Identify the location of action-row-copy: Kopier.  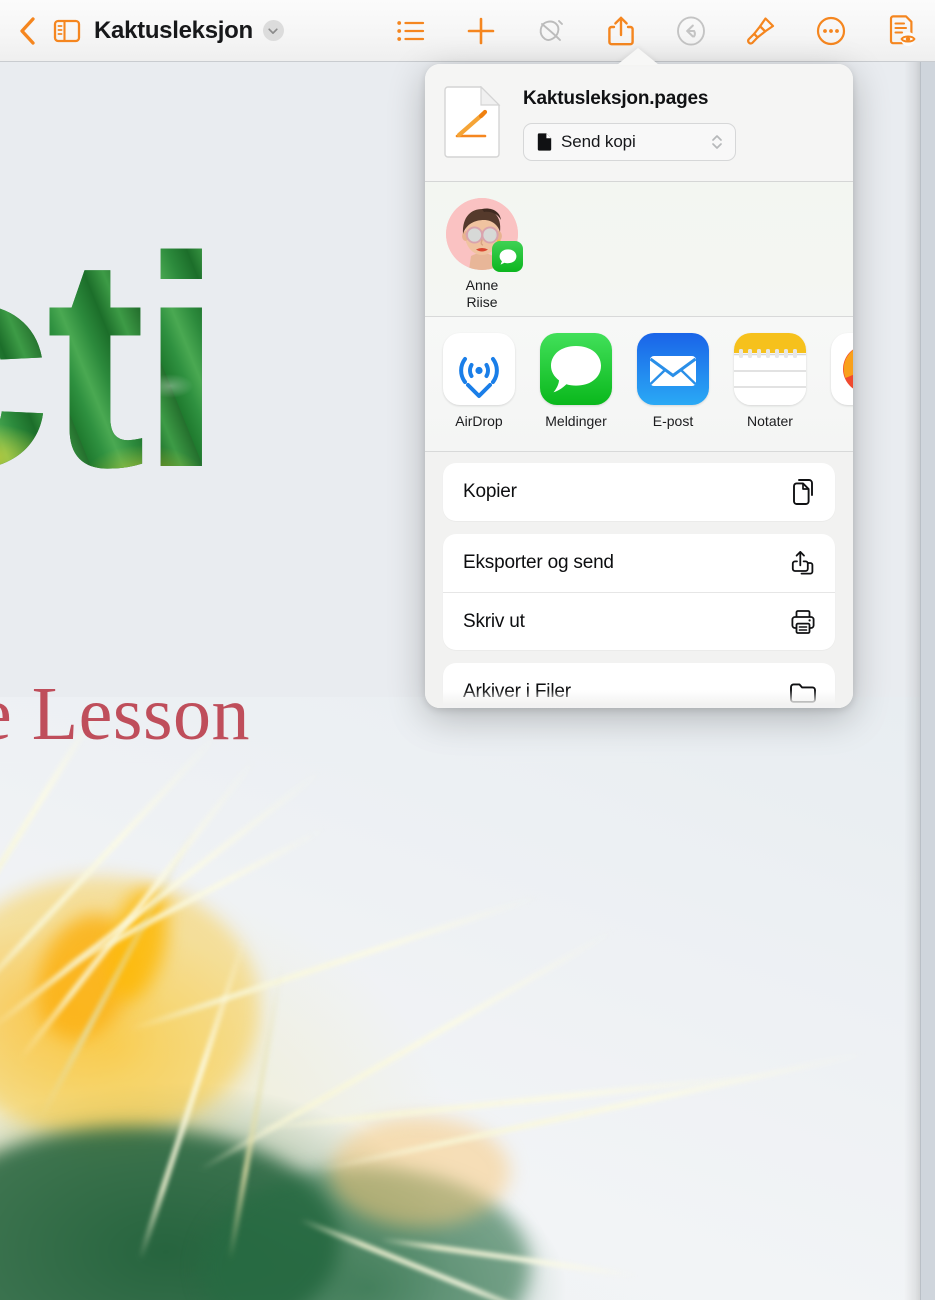
(639, 492).